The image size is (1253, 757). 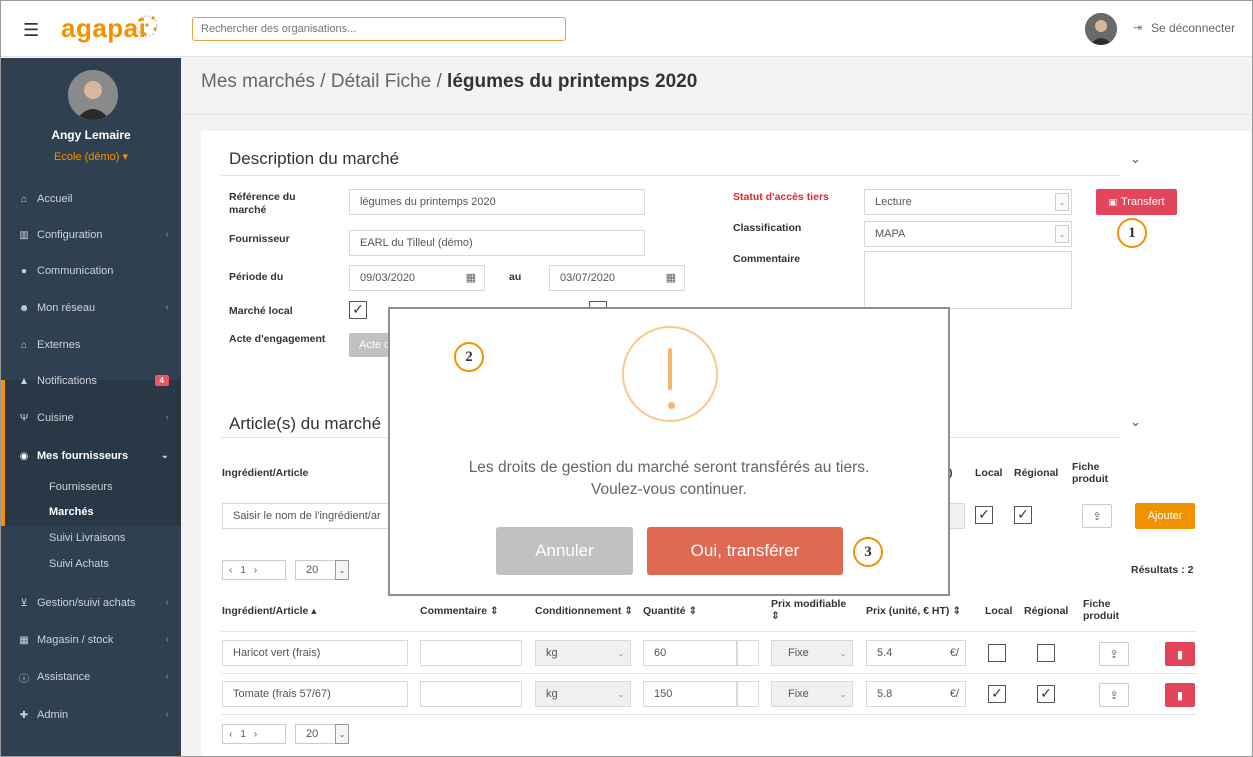 What do you see at coordinates (670, 611) in the screenshot?
I see `col-quantity: Quantité ⇕` at bounding box center [670, 611].